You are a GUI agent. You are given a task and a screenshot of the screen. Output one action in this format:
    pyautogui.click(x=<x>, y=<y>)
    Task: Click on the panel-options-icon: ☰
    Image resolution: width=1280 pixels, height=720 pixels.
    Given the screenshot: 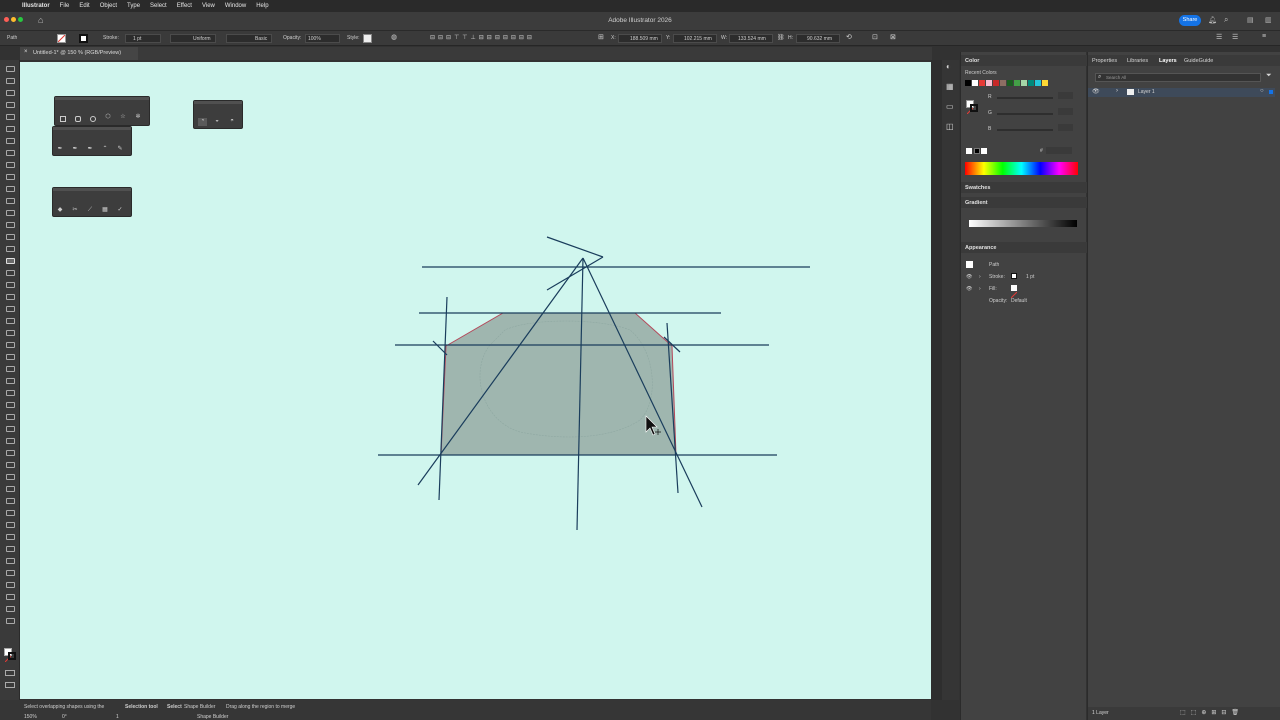 What is the action you would take?
    pyautogui.click(x=1219, y=37)
    